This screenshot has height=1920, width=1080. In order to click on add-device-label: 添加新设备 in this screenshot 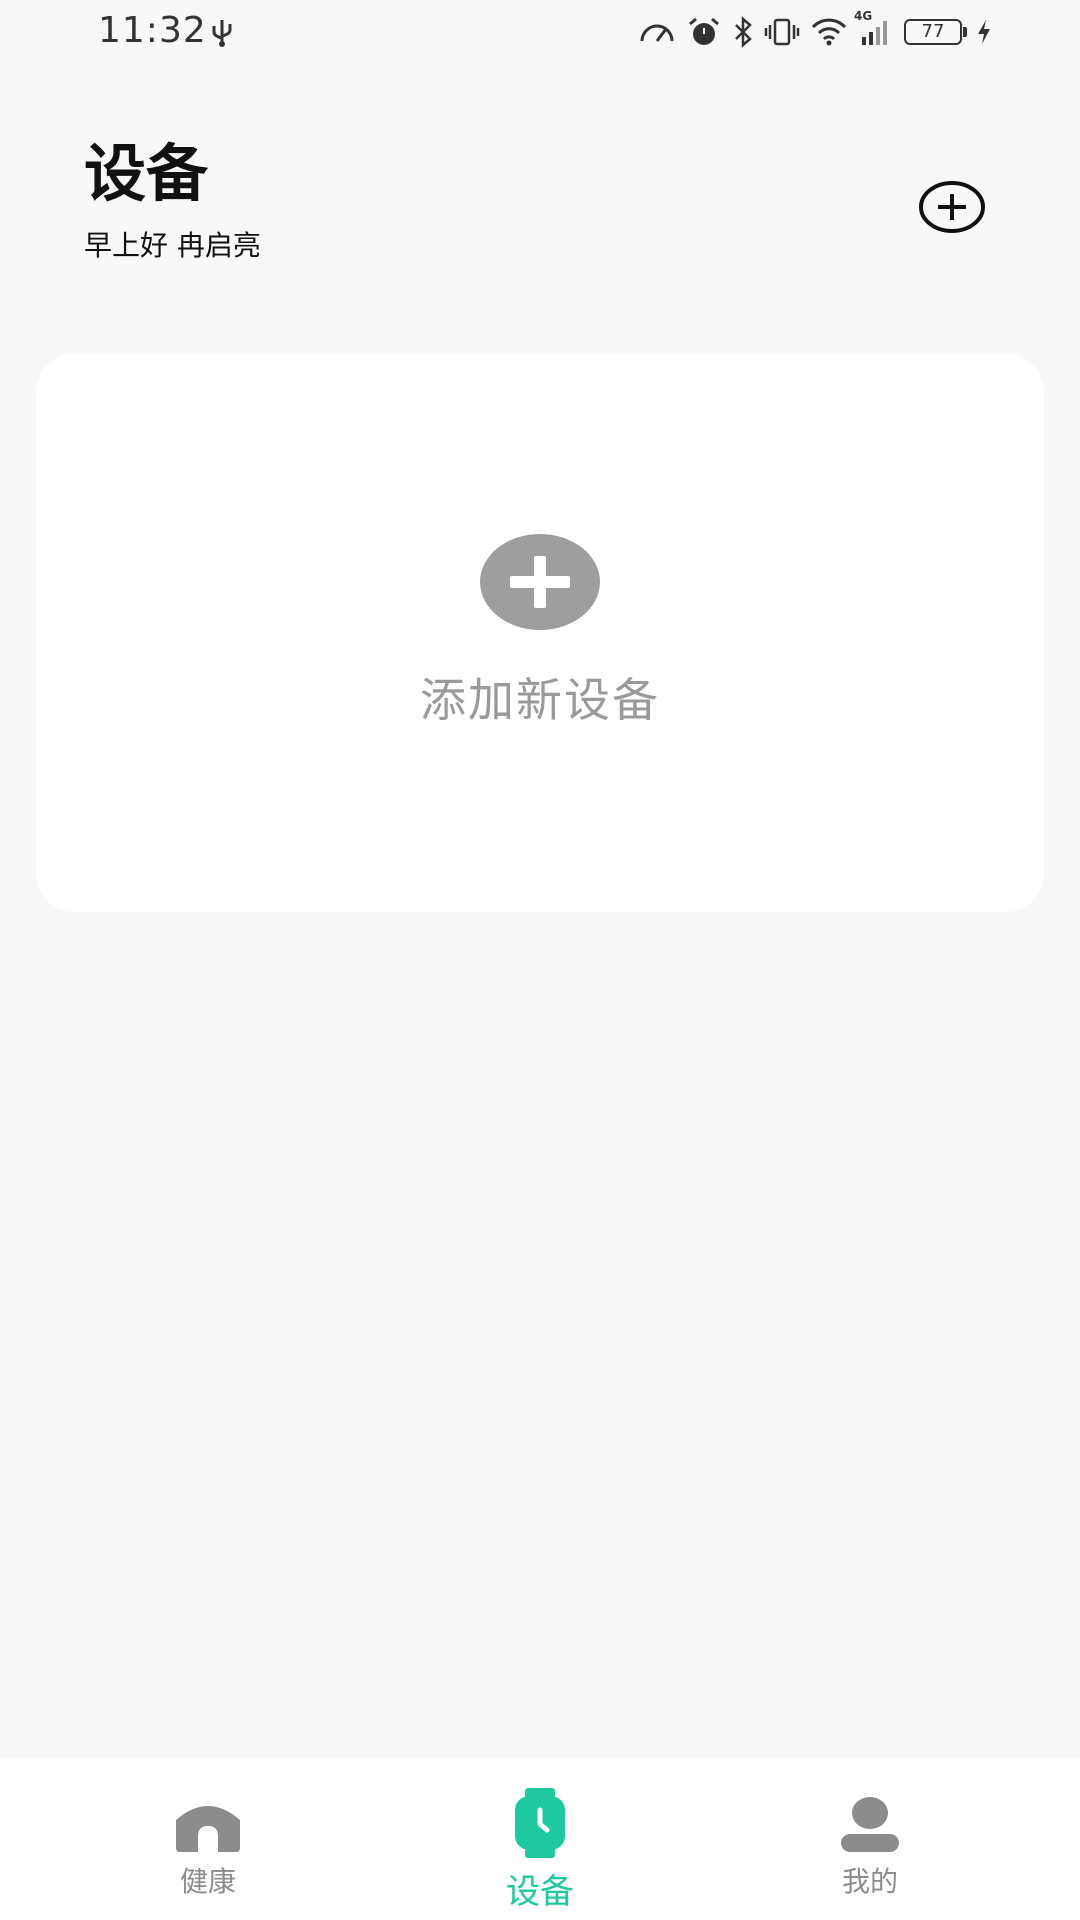, I will do `click(540, 700)`.